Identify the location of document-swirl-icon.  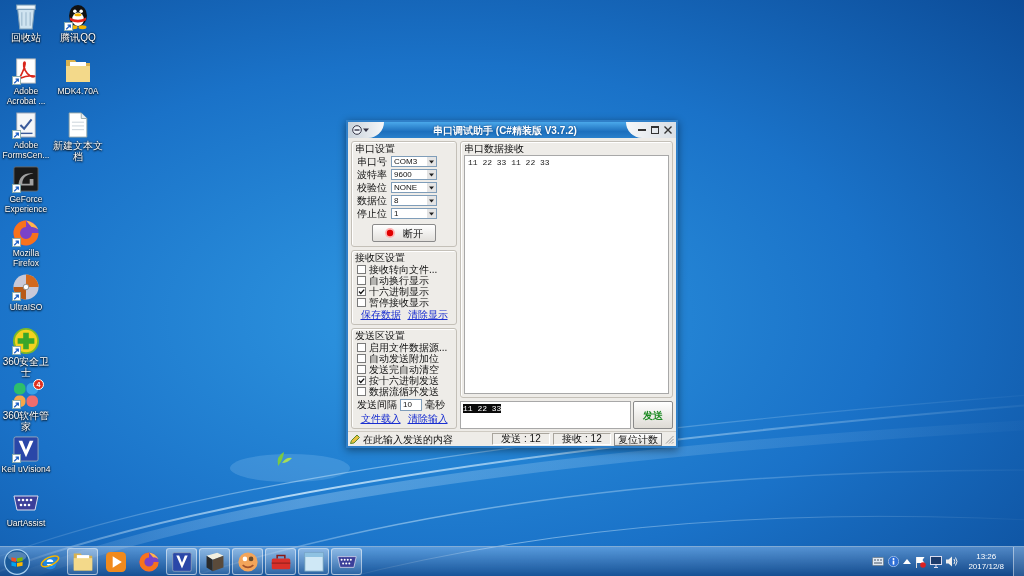
(26, 71).